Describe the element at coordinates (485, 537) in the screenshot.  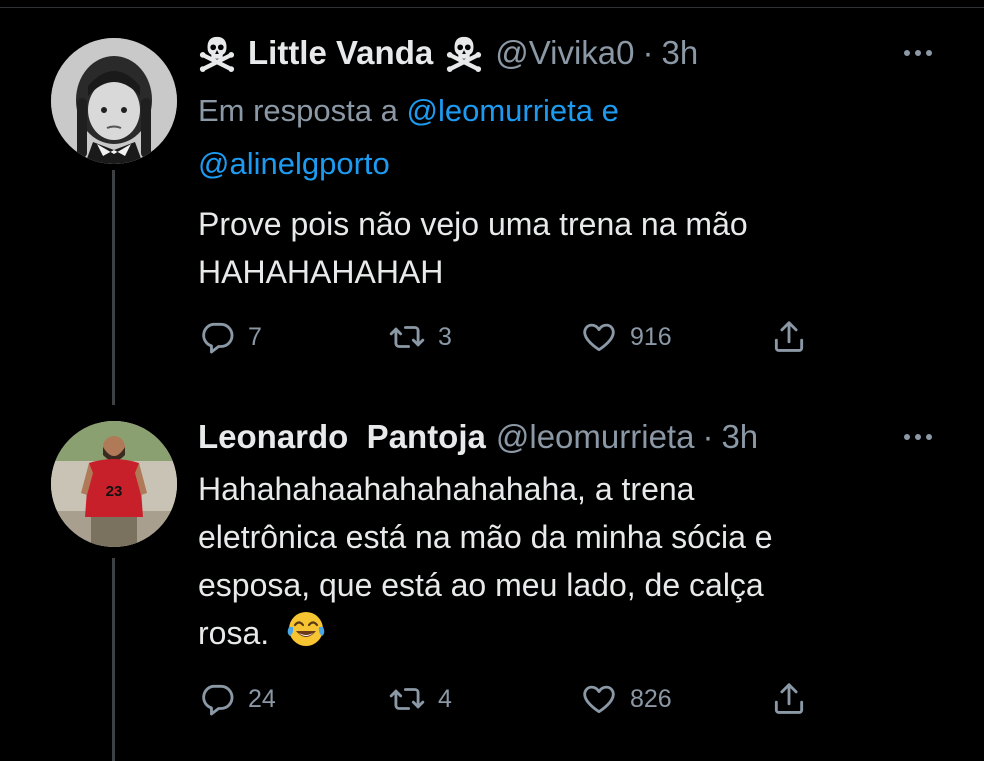
I see `tweet-text-line: eletrônica está na mão da minha sócia e` at that location.